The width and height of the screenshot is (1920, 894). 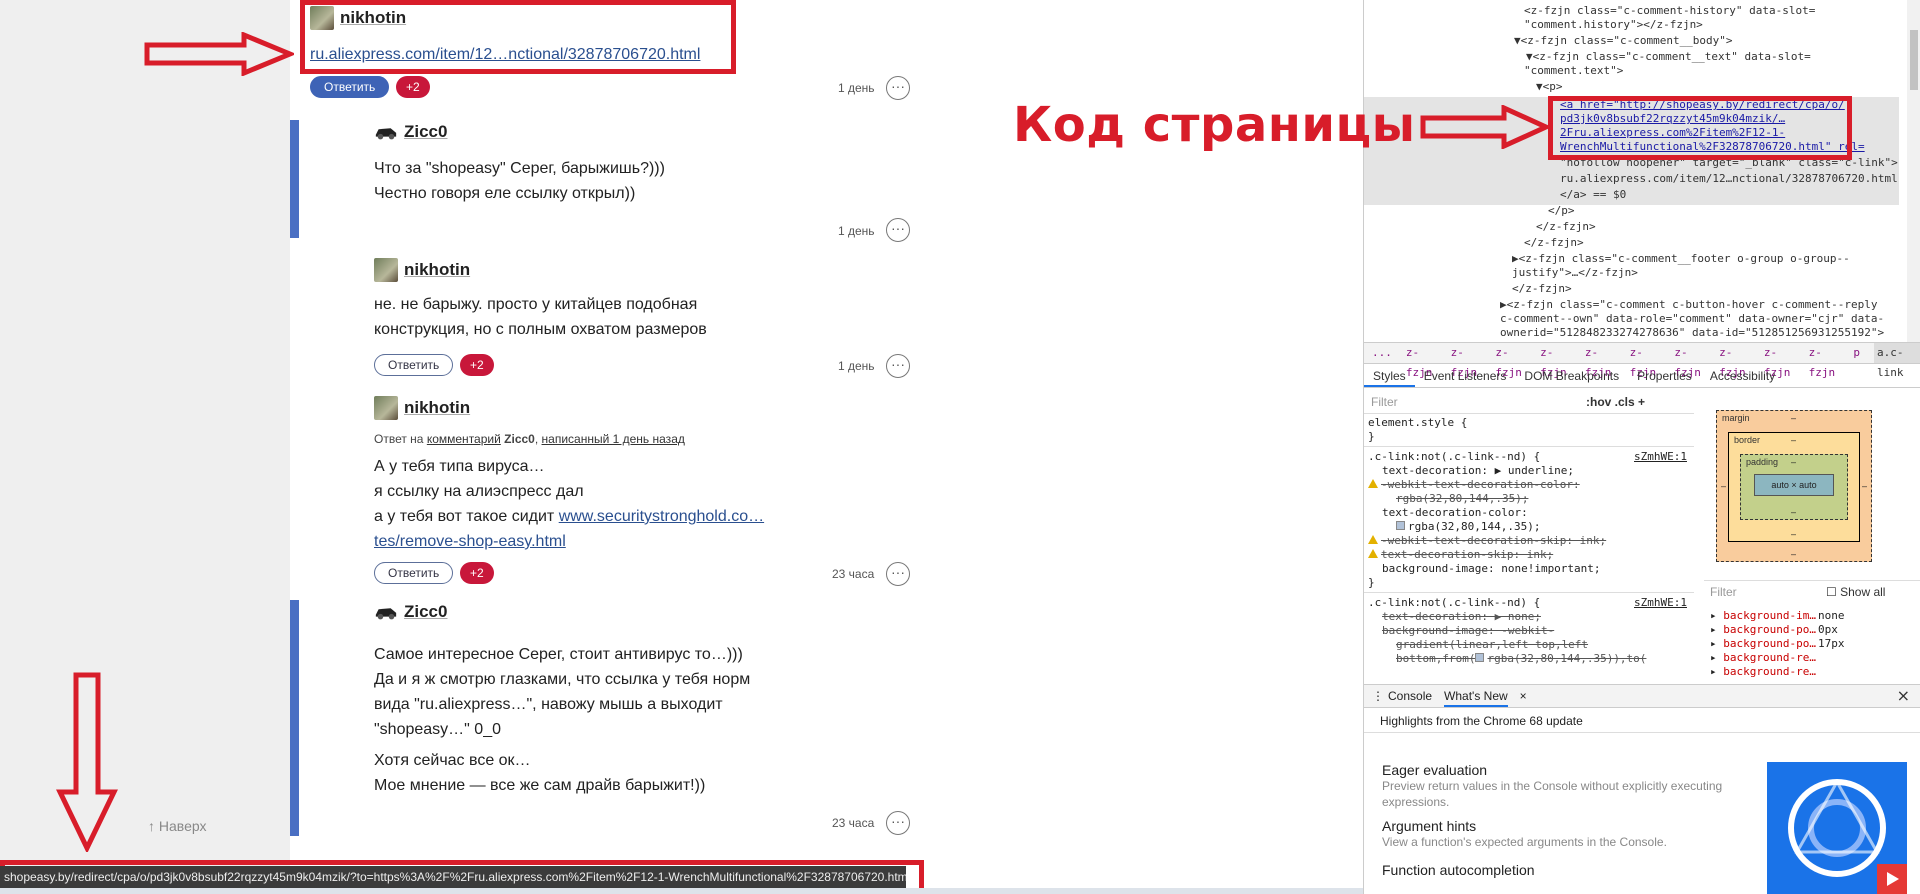 What do you see at coordinates (1573, 70) in the screenshot?
I see `dom-line: "comment.text">` at bounding box center [1573, 70].